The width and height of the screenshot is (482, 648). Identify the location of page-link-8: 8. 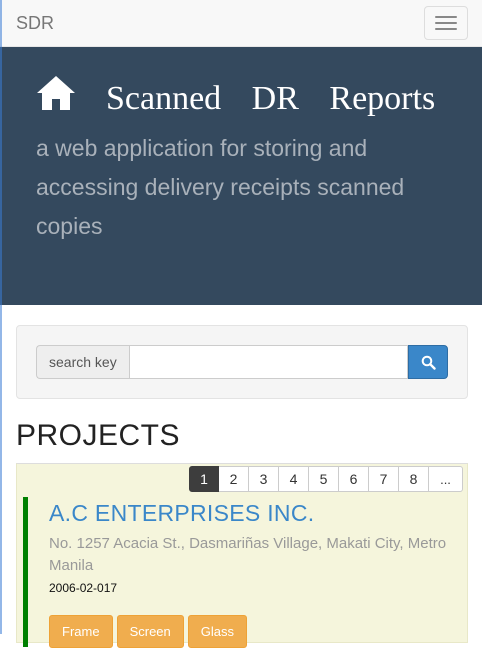
(414, 479).